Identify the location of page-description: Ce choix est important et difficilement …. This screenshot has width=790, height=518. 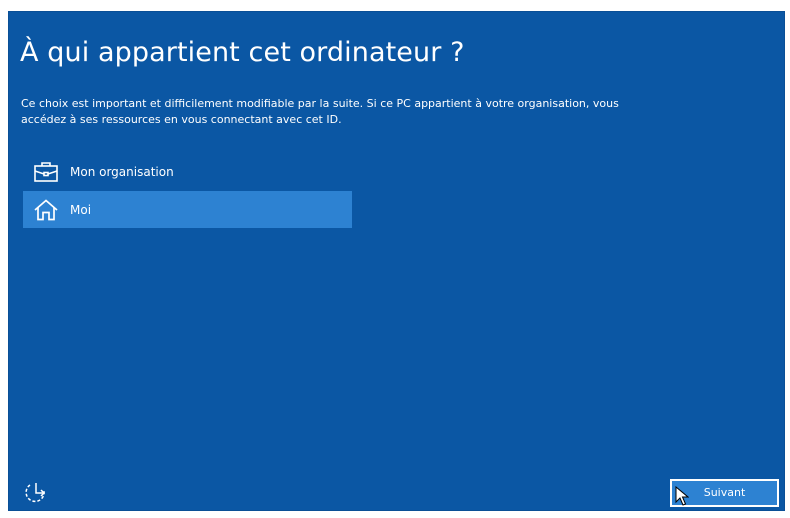
(320, 111).